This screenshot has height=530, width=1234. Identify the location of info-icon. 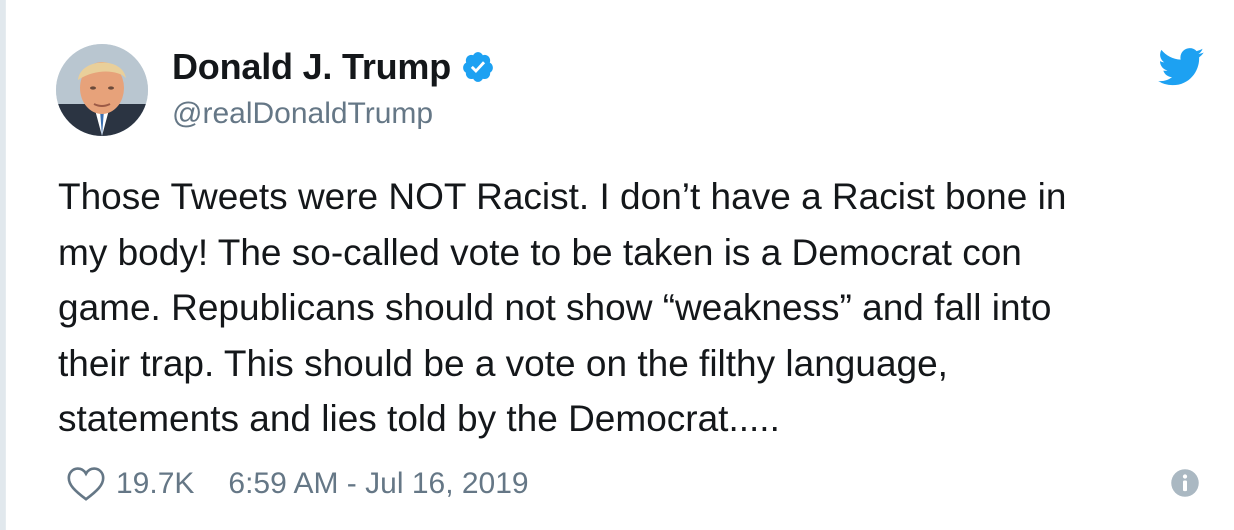
(1185, 483).